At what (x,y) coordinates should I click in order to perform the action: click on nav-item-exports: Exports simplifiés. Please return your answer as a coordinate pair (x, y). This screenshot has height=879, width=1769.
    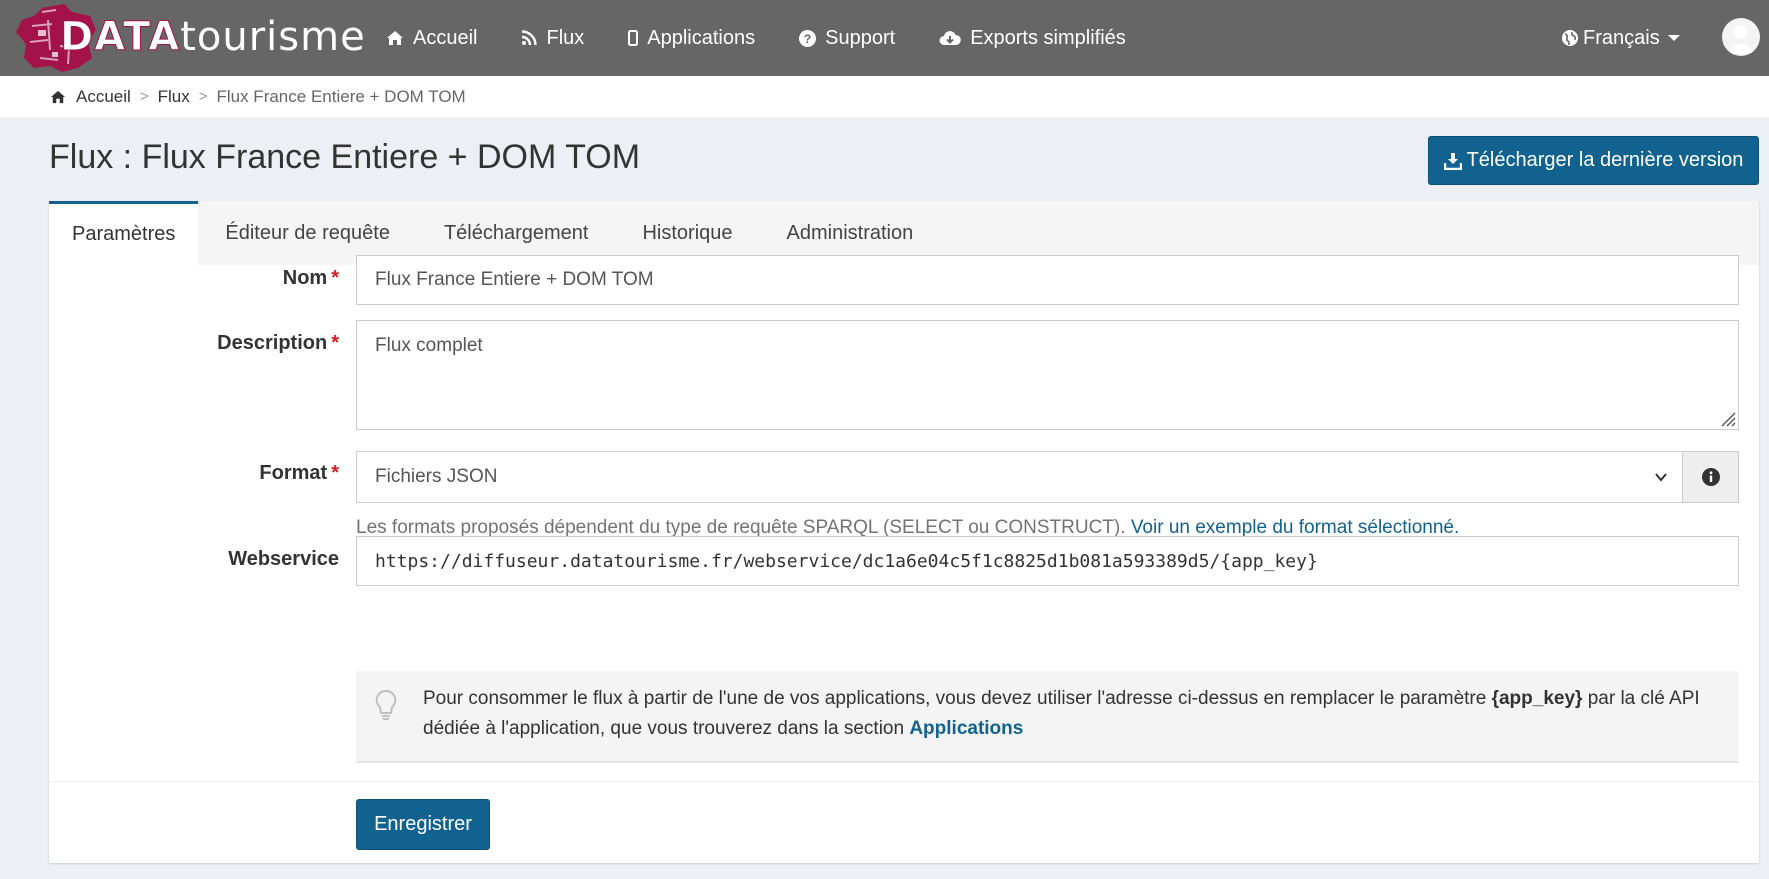
    Looking at the image, I should click on (1032, 38).